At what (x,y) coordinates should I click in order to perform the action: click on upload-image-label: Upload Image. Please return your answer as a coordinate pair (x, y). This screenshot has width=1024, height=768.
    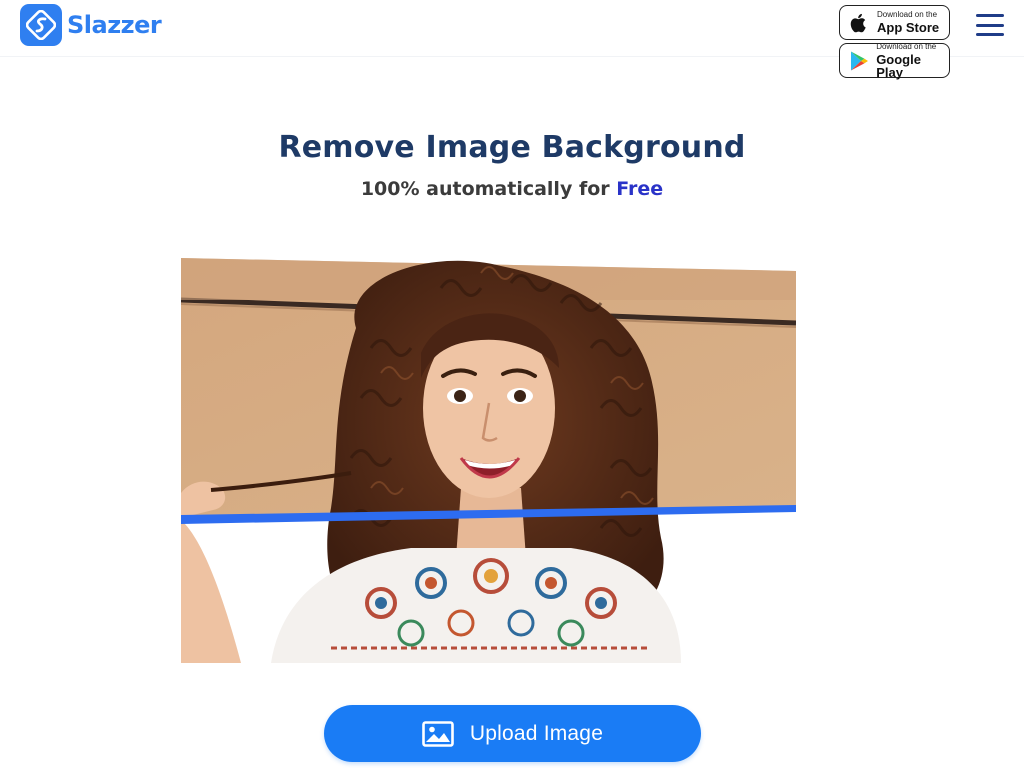
    Looking at the image, I should click on (536, 733).